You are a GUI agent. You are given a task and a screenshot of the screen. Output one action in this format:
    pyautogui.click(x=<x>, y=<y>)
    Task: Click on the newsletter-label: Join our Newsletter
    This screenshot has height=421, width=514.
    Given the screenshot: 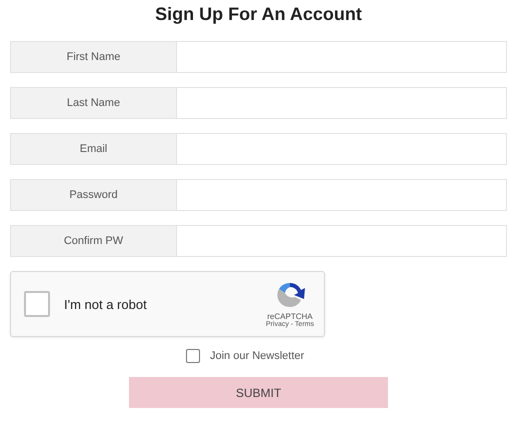 What is the action you would take?
    pyautogui.click(x=257, y=356)
    